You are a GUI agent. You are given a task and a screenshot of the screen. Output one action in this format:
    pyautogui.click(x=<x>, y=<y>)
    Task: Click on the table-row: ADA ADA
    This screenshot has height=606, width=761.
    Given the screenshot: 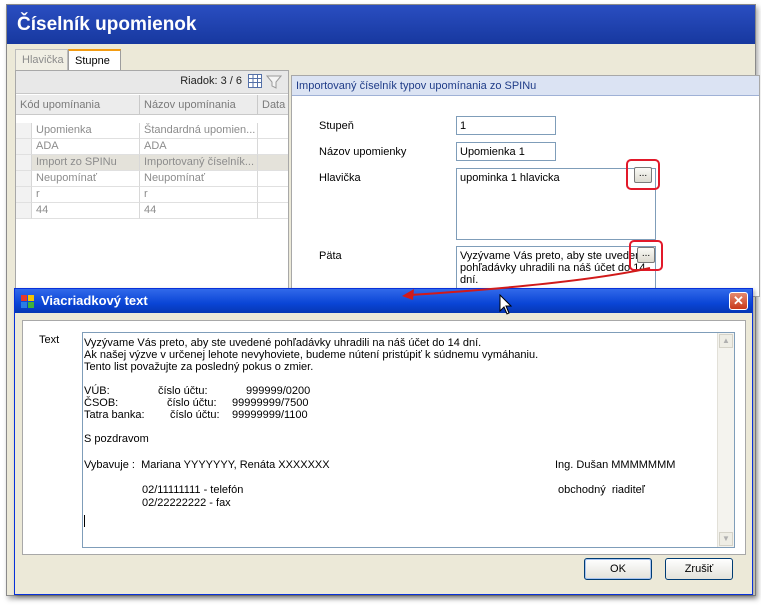 What is the action you would take?
    pyautogui.click(x=152, y=147)
    